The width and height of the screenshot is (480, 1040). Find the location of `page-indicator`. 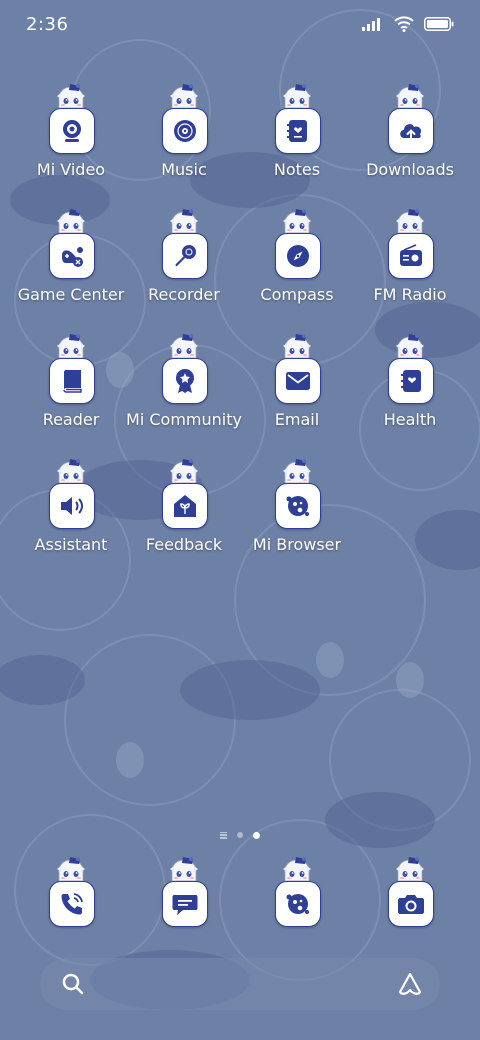

page-indicator is located at coordinates (240, 835).